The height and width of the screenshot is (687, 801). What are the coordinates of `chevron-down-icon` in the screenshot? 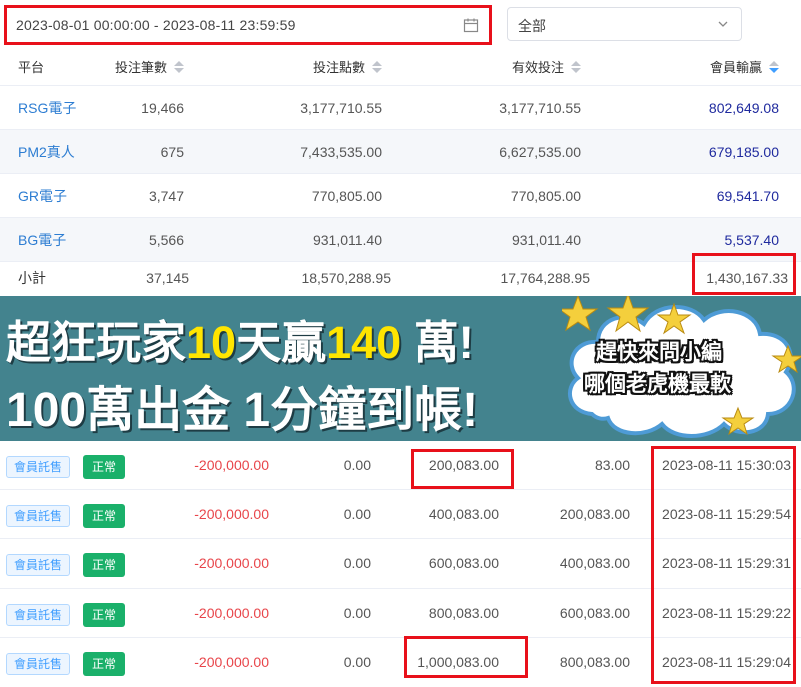 It's located at (723, 24).